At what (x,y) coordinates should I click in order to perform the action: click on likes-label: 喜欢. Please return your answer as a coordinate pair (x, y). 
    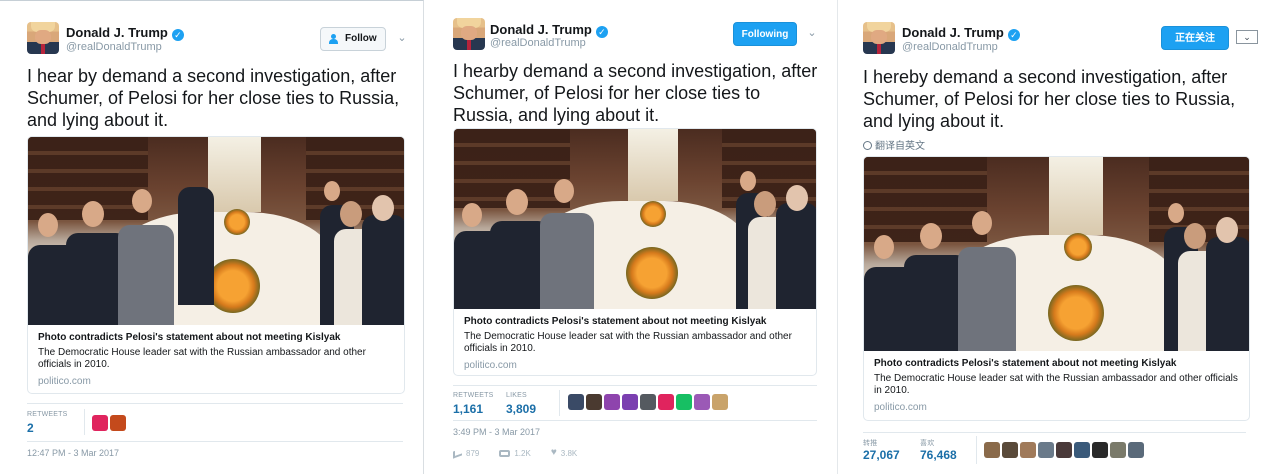
    Looking at the image, I should click on (927, 443).